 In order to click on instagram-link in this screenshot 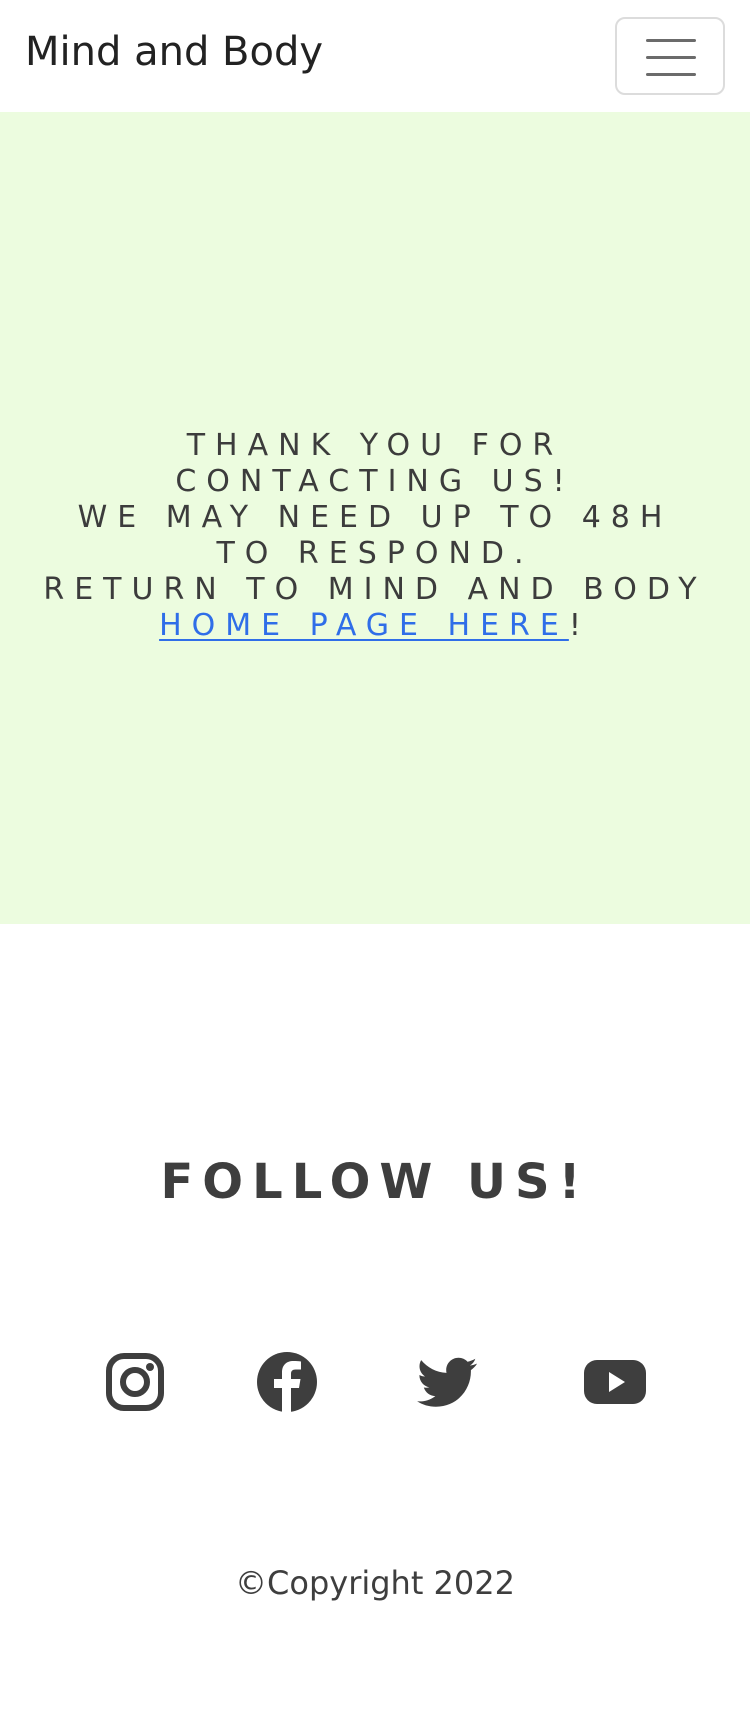, I will do `click(135, 1382)`.